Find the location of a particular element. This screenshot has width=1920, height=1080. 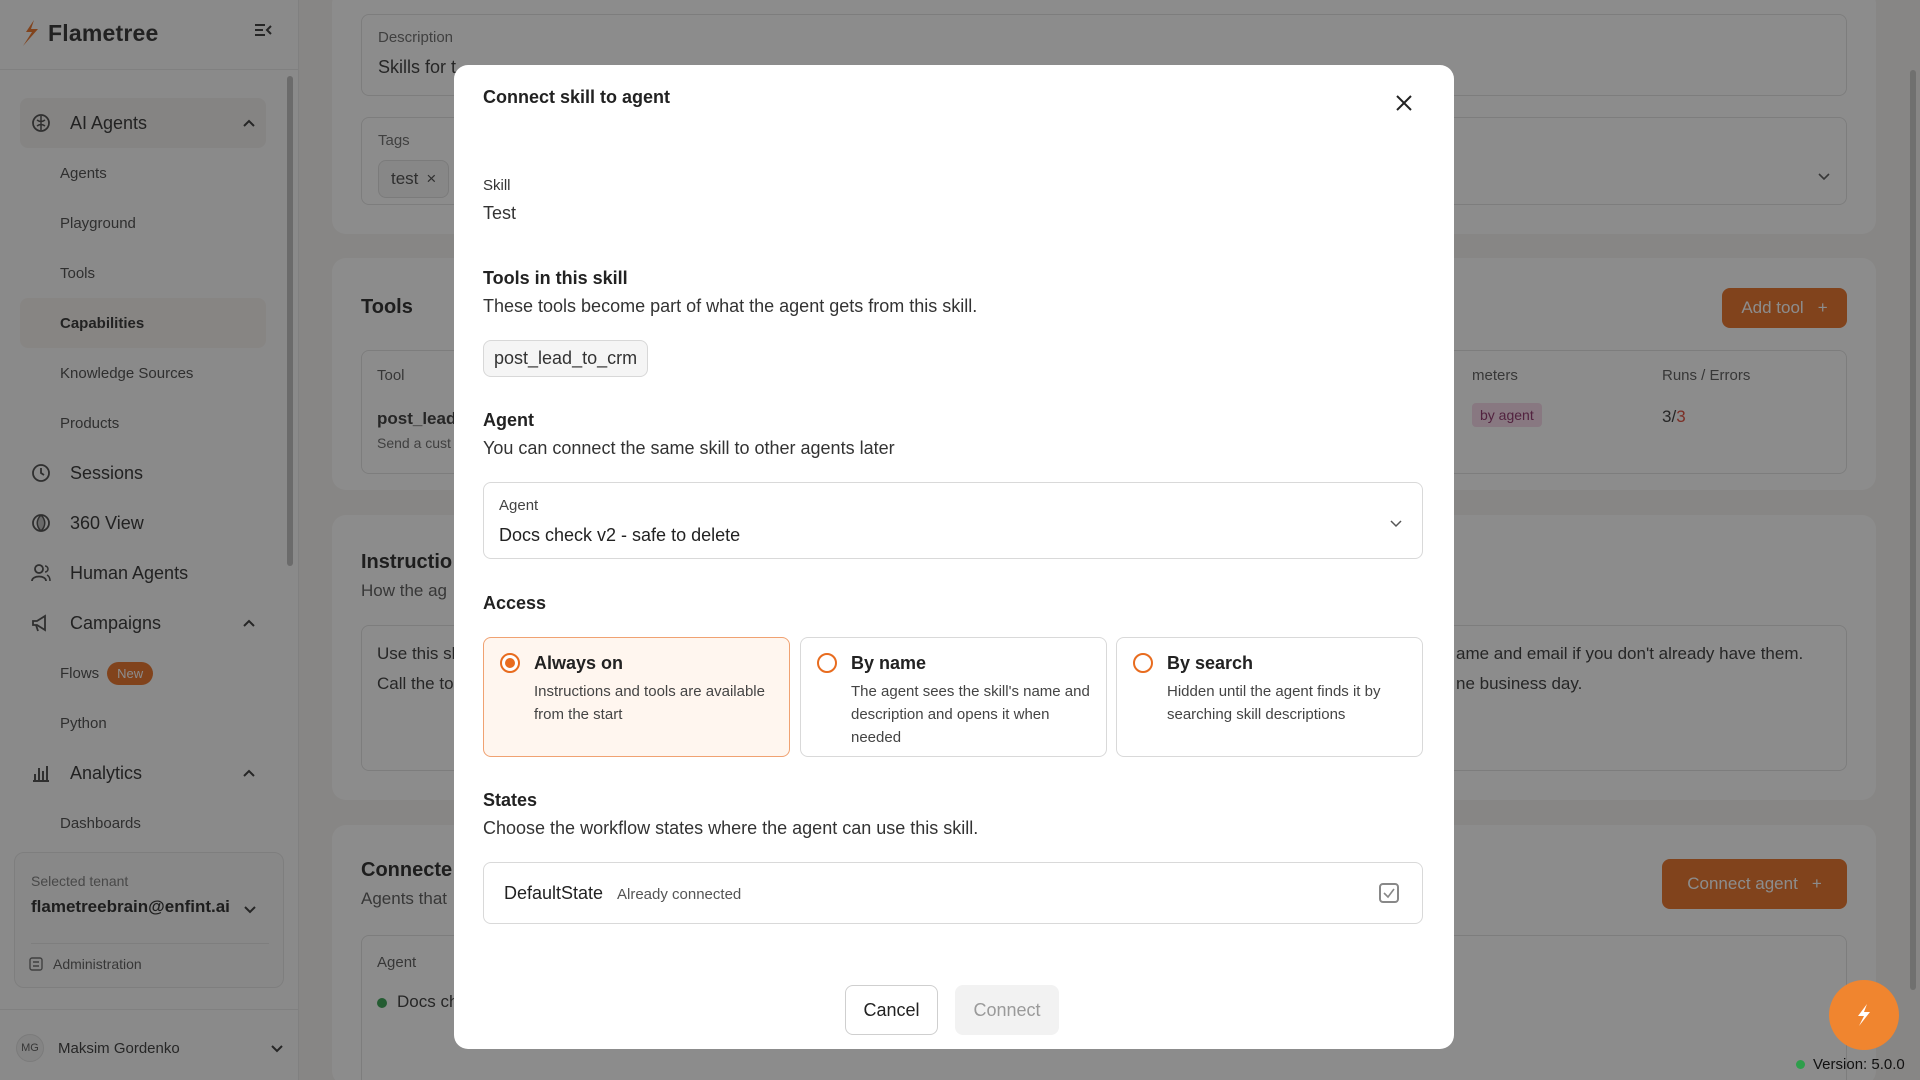

radio-selected is located at coordinates (510, 663).